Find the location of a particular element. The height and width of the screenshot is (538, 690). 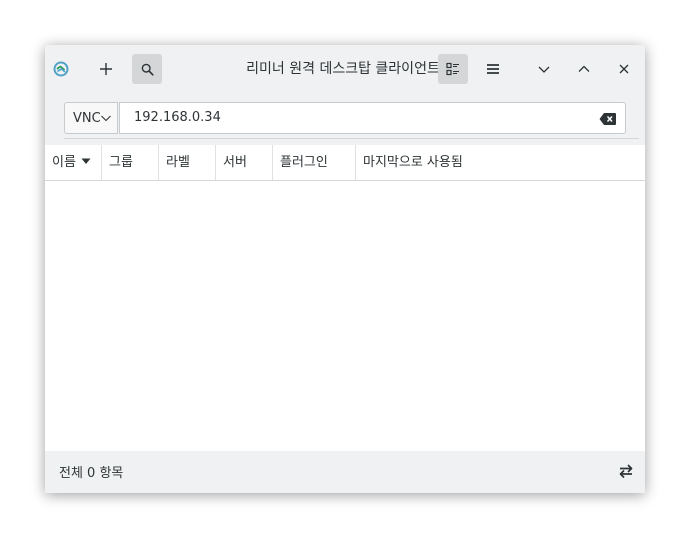

new-connection-button is located at coordinates (106, 69).